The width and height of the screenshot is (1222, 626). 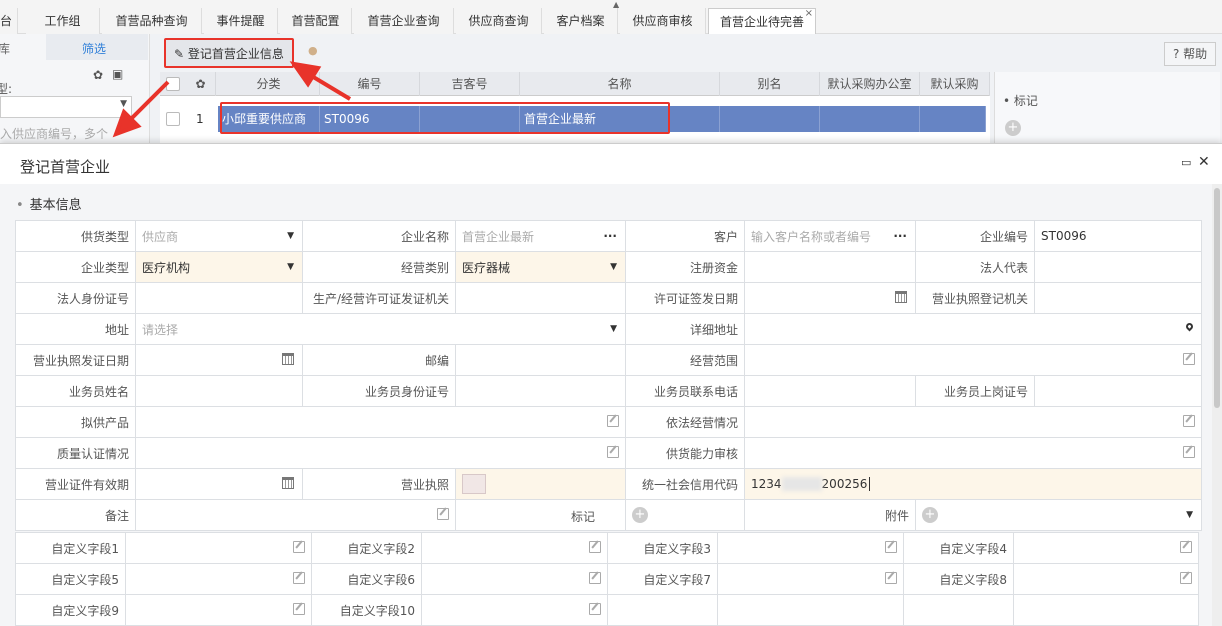 I want to click on col-header: 默认采购, so click(x=955, y=84).